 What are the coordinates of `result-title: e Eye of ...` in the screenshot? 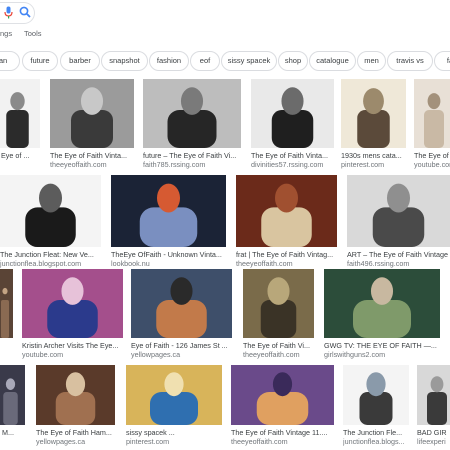 It's located at (24, 155).